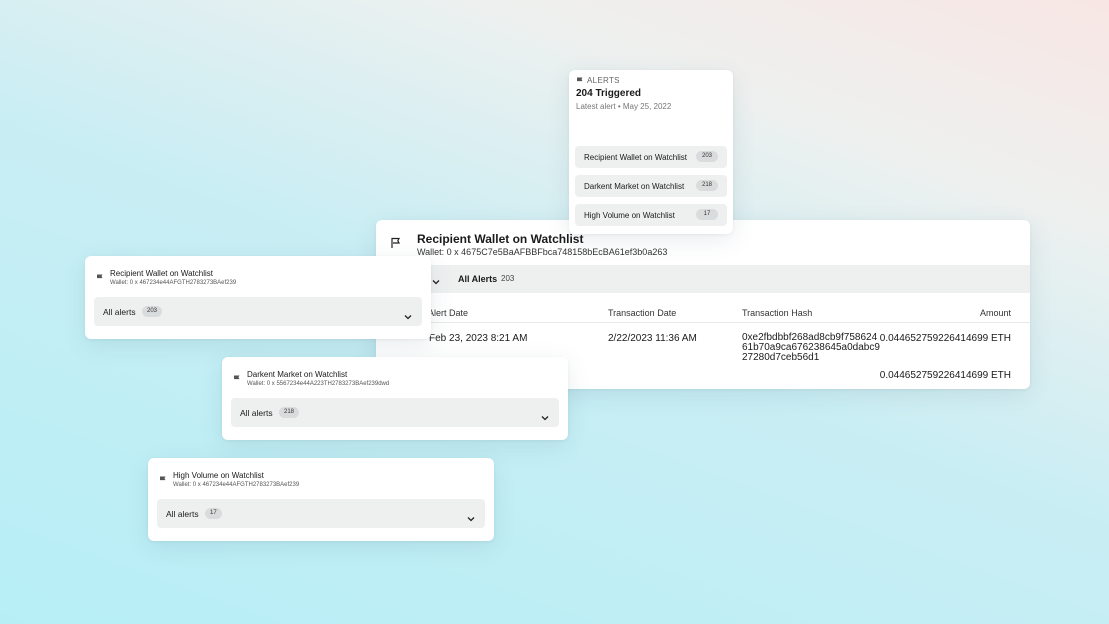 The width and height of the screenshot is (1109, 624). What do you see at coordinates (297, 374) in the screenshot?
I see `watchlist-title: Darkent Market on Watchlist` at bounding box center [297, 374].